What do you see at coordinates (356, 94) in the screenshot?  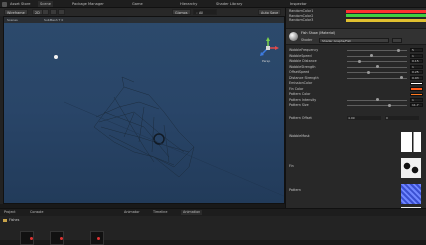 I see `inspector-row: Pattern Color` at bounding box center [356, 94].